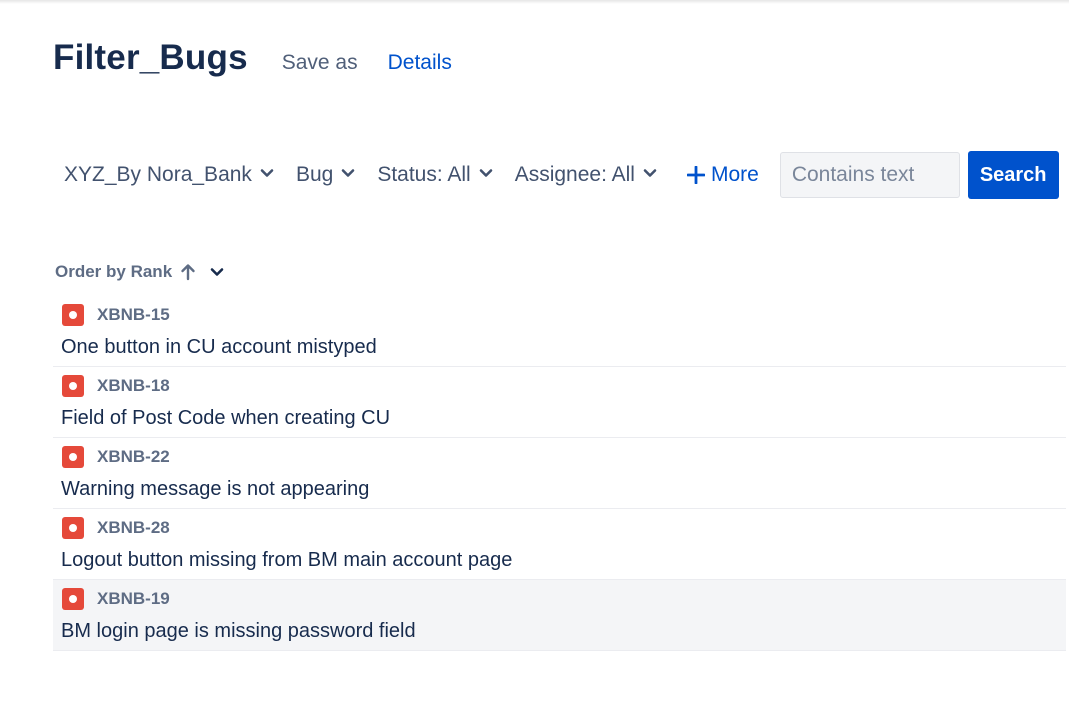 Image resolution: width=1069 pixels, height=717 pixels. What do you see at coordinates (252, 58) in the screenshot?
I see `page-header: Filter_Bugs Save as Details` at bounding box center [252, 58].